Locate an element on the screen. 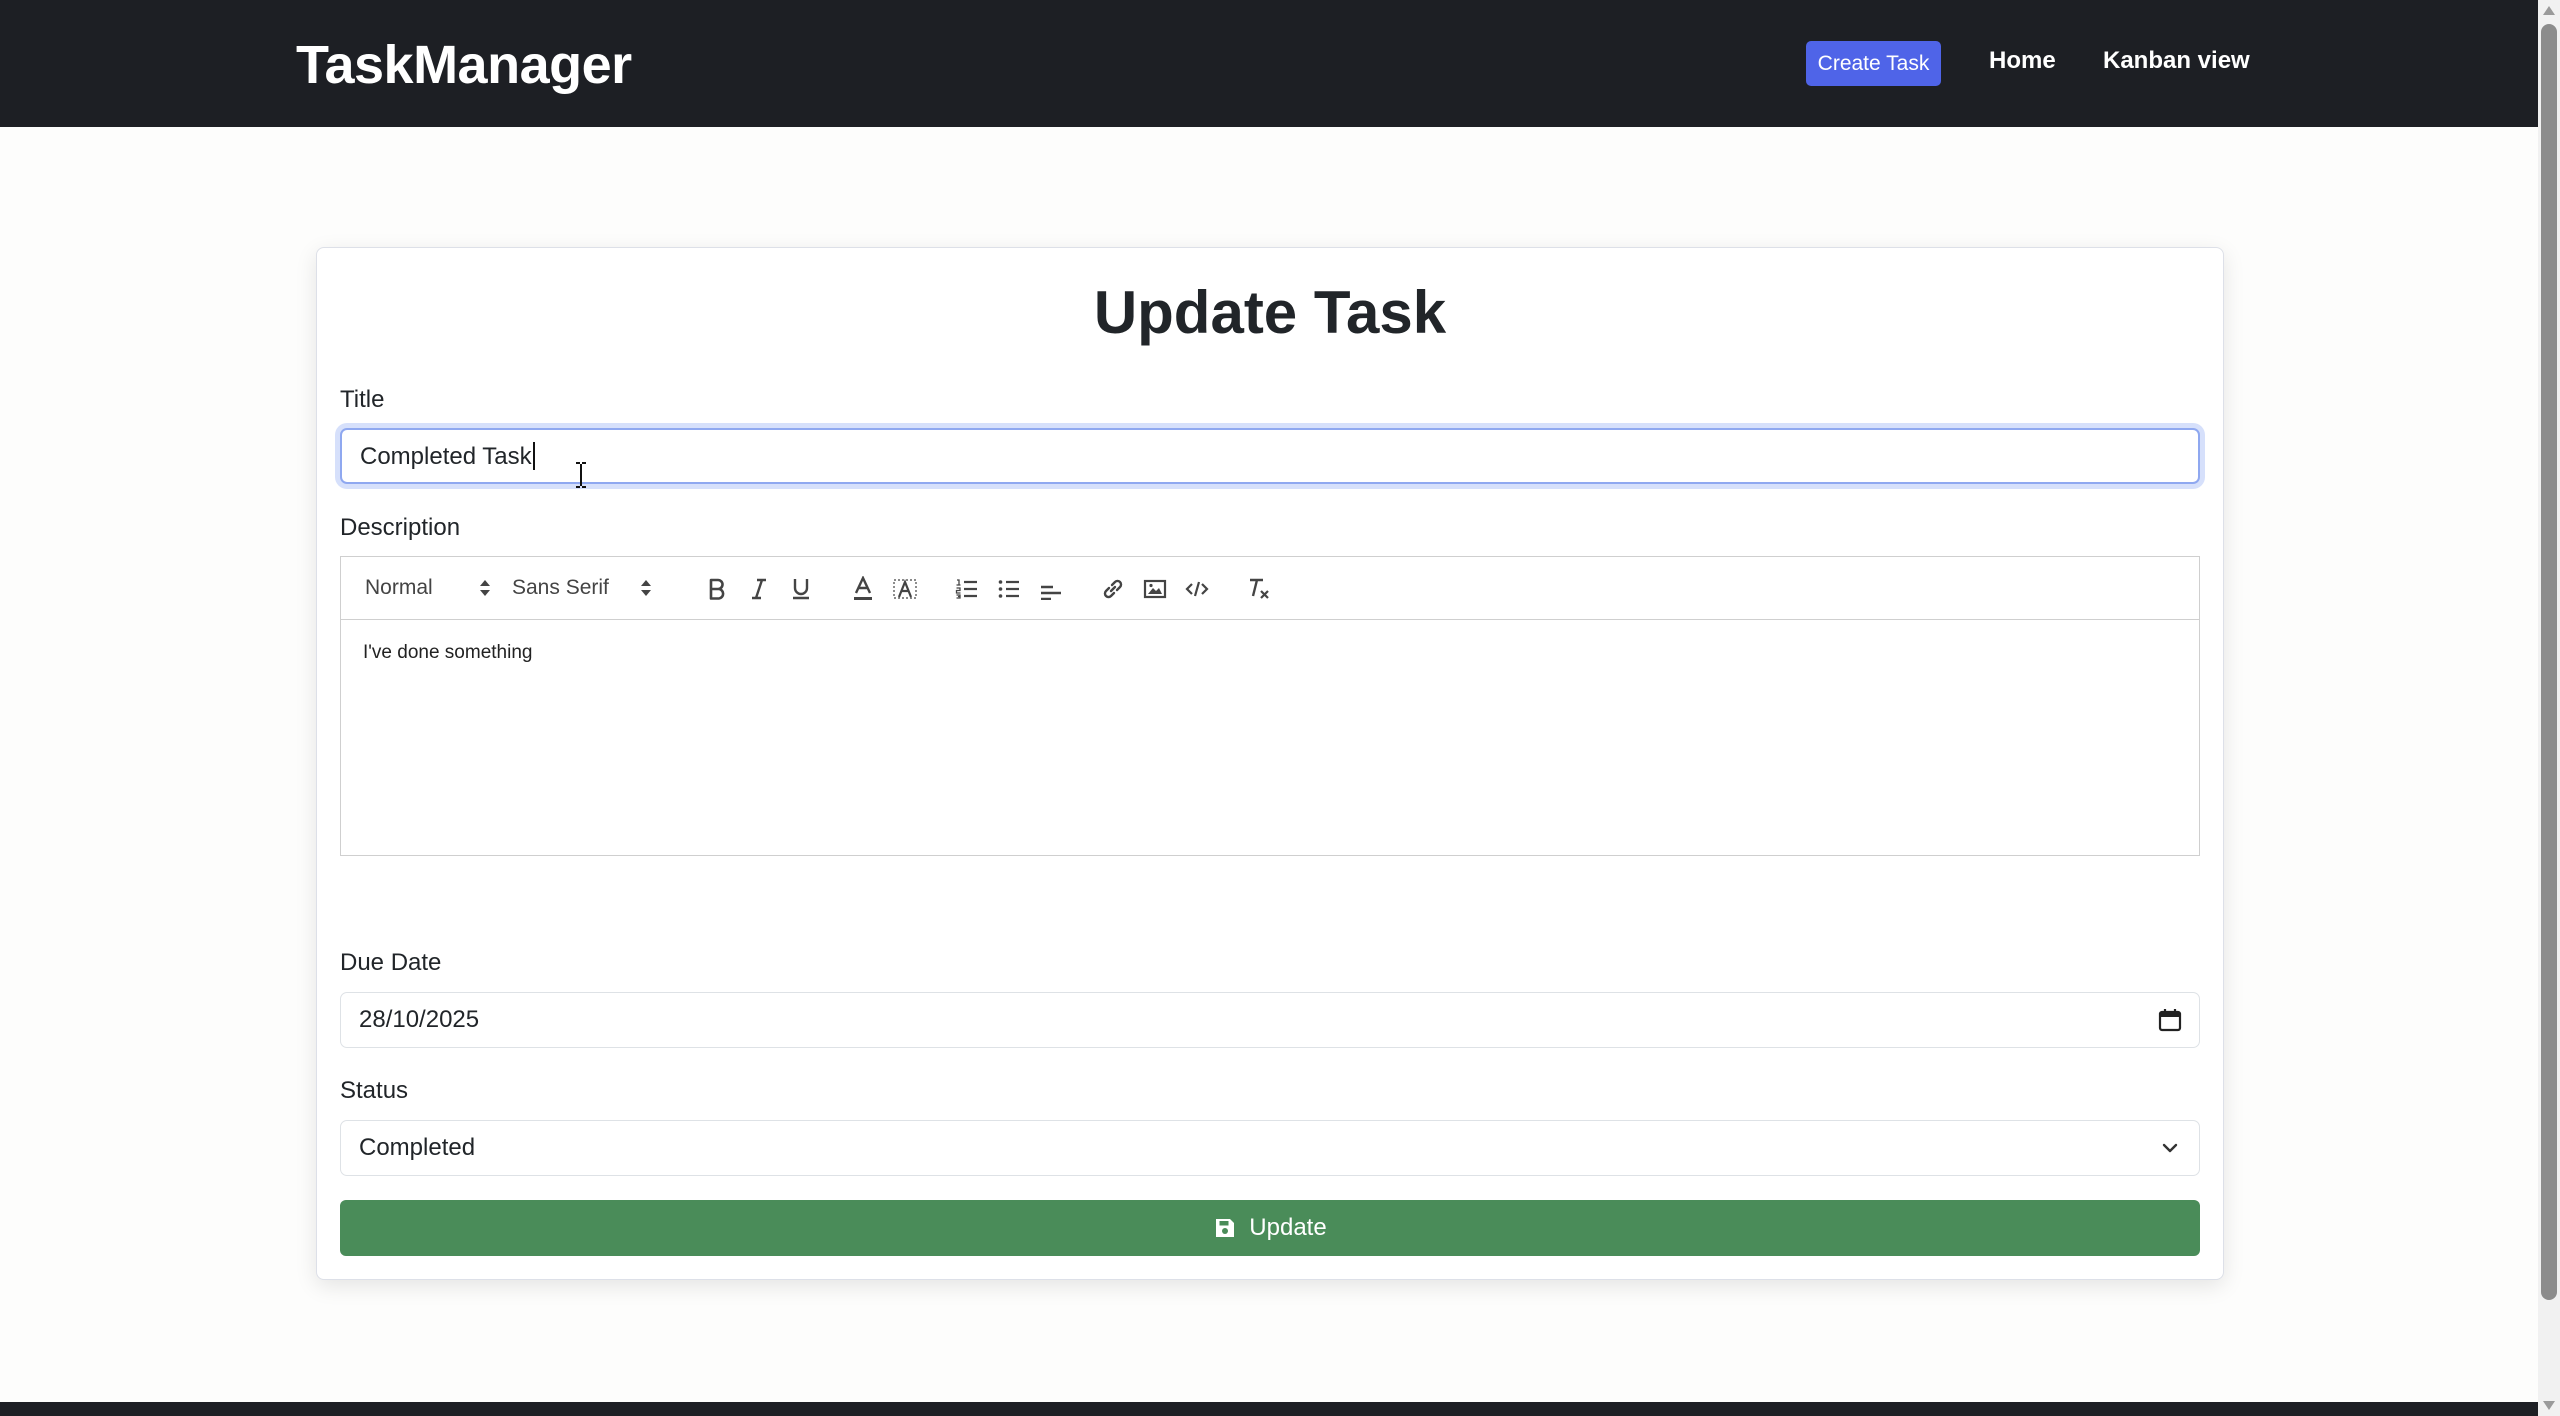 This screenshot has height=1416, width=2560. font-picker-arrows-icon is located at coordinates (646, 588).